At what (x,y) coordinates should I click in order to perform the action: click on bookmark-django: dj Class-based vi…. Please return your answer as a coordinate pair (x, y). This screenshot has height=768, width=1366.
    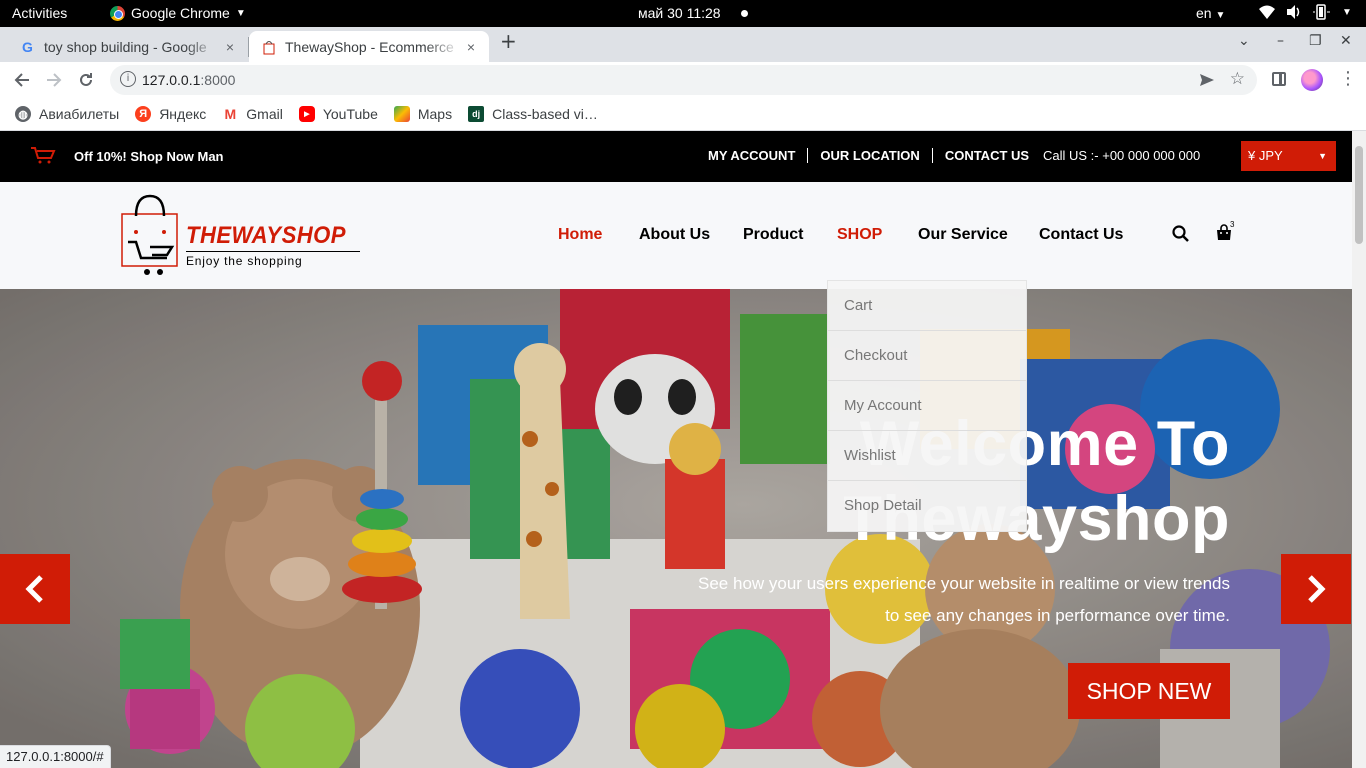
    Looking at the image, I should click on (533, 114).